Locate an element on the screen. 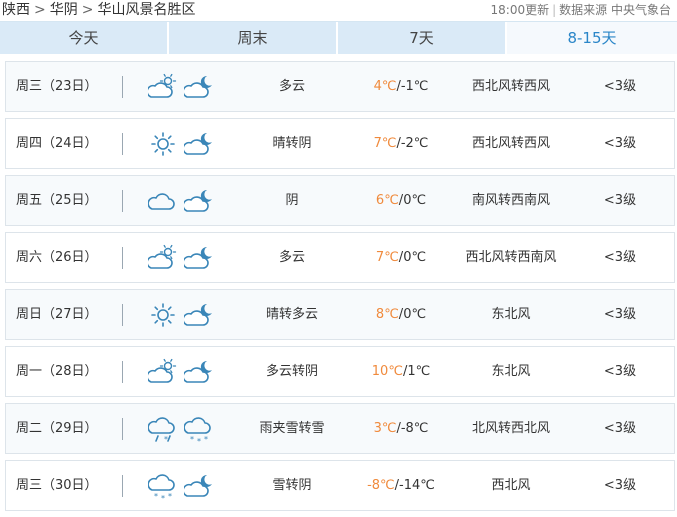  update-info: 18:00更新 | 数据来源 中央气象台 is located at coordinates (580, 10).